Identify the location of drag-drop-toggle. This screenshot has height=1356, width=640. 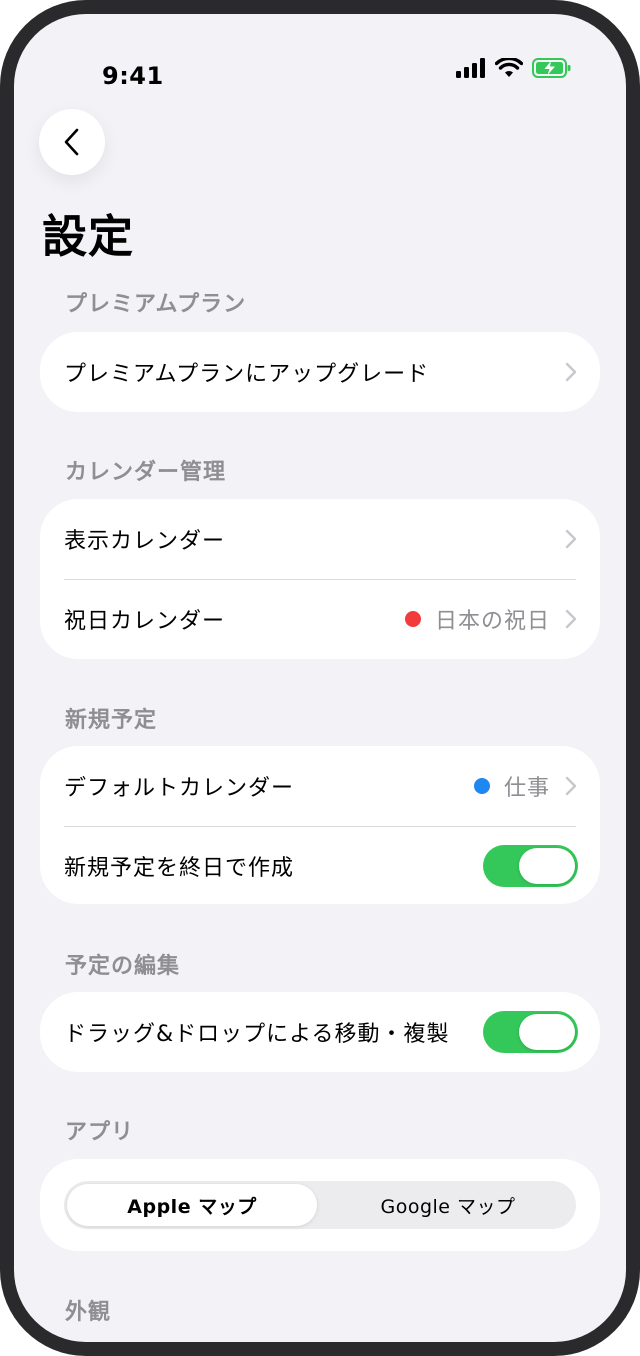
(530, 1032).